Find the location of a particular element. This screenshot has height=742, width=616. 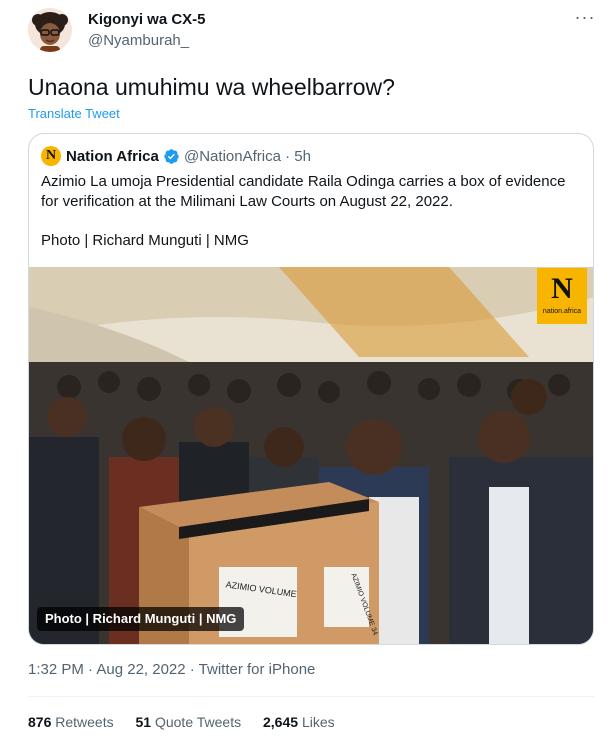

watermark-text: nation.africa is located at coordinates (562, 311).